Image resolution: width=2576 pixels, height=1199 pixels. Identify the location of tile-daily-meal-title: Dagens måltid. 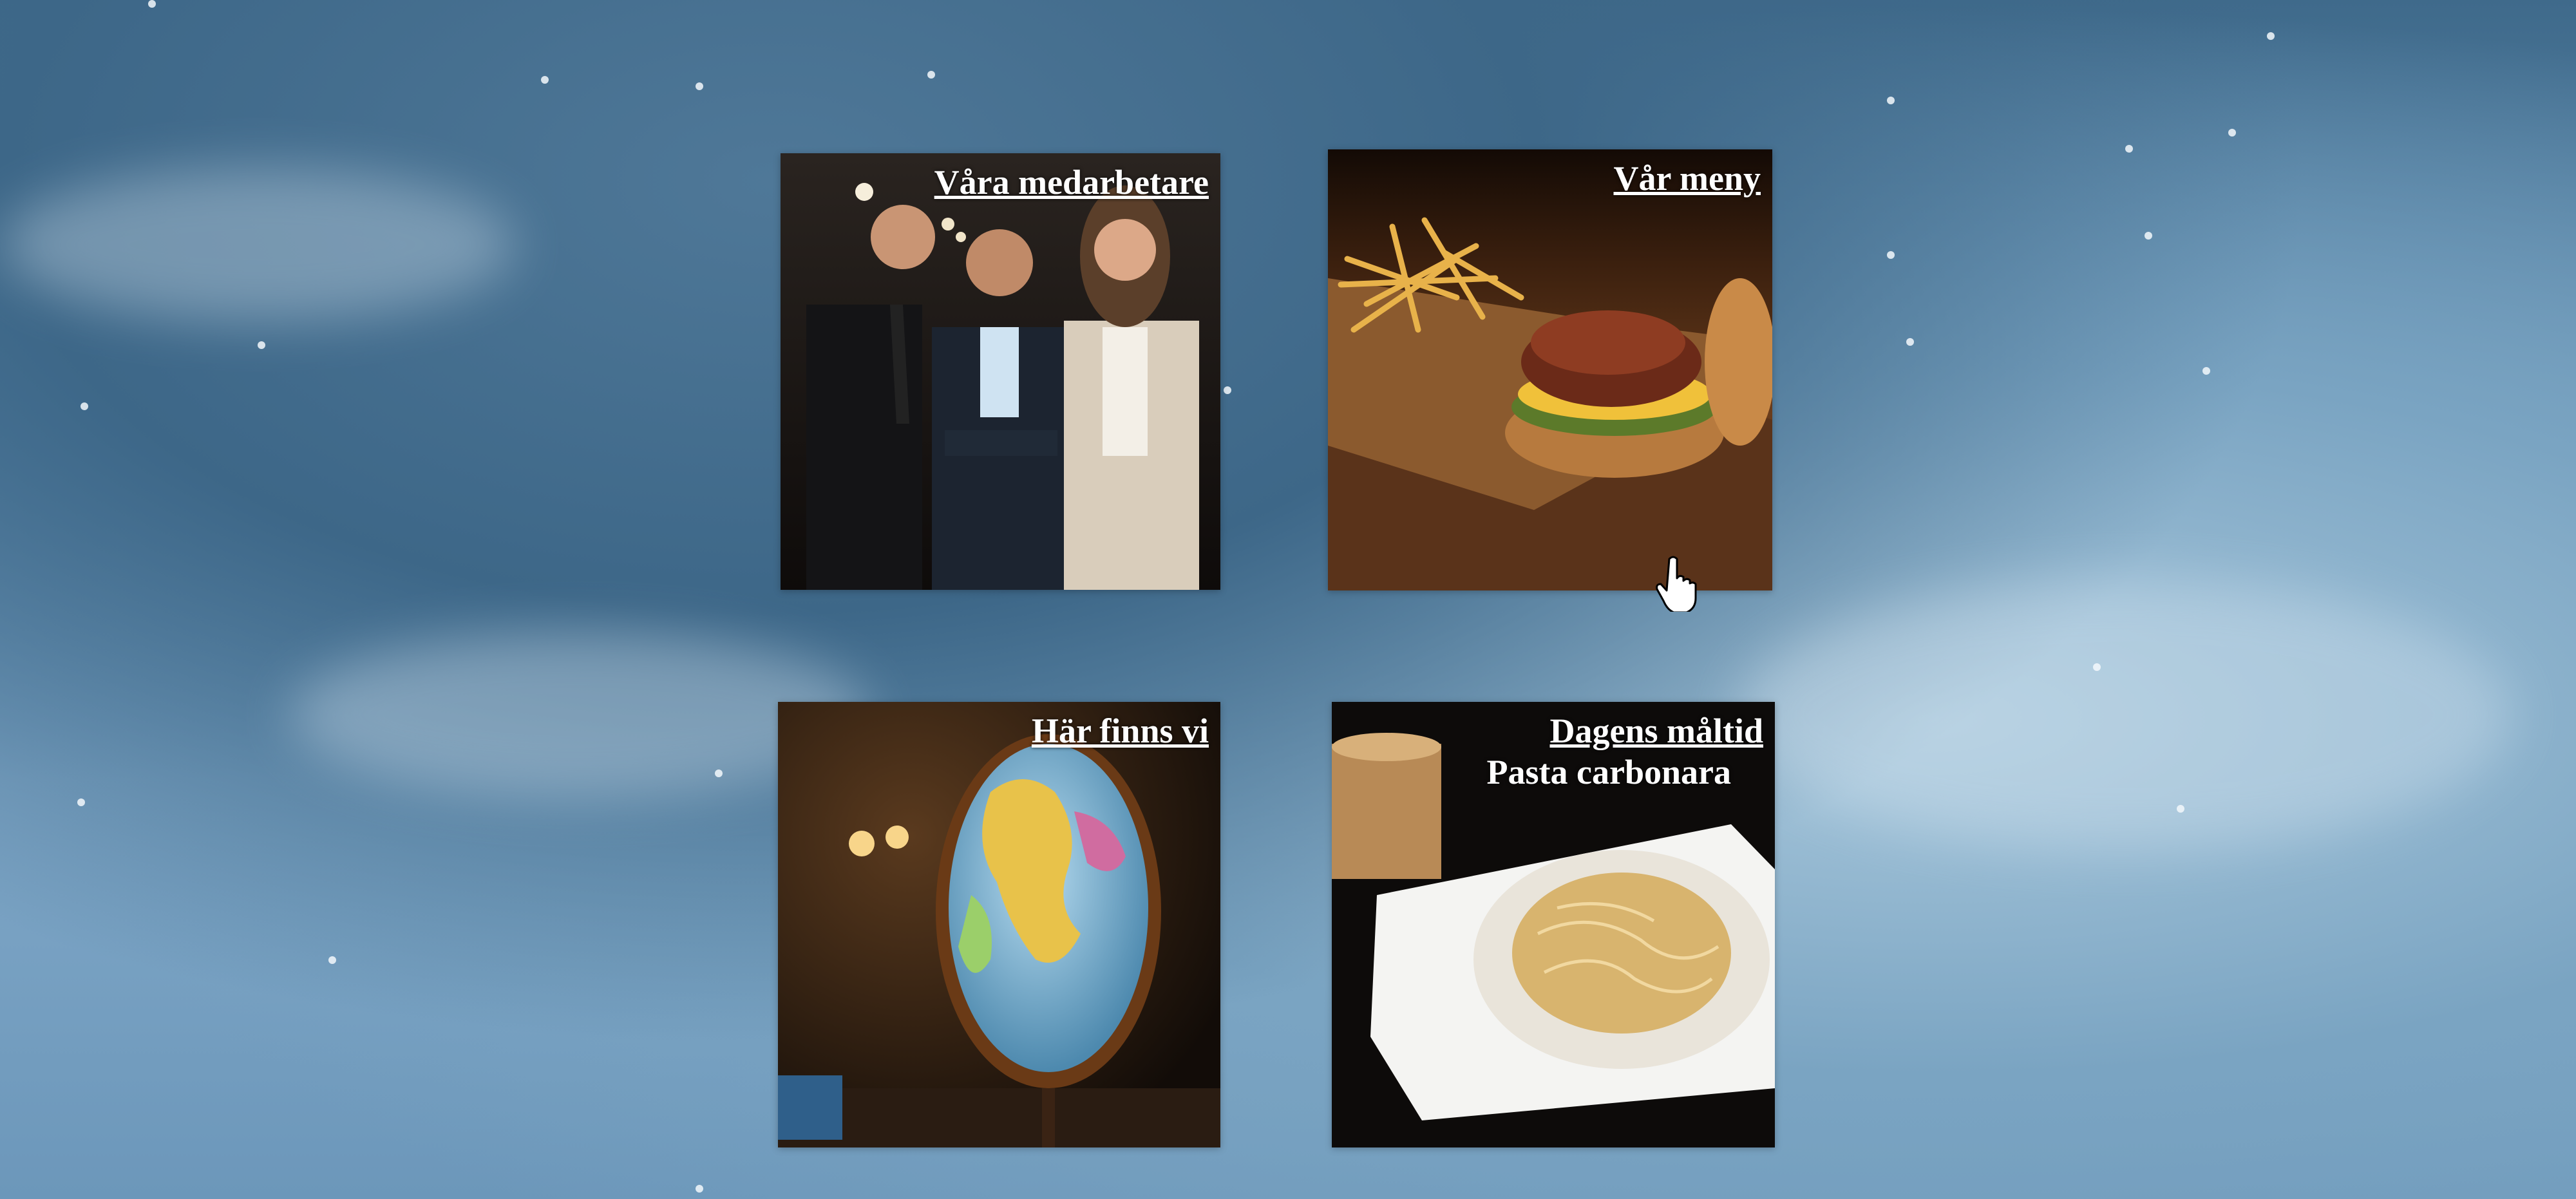
(1656, 731).